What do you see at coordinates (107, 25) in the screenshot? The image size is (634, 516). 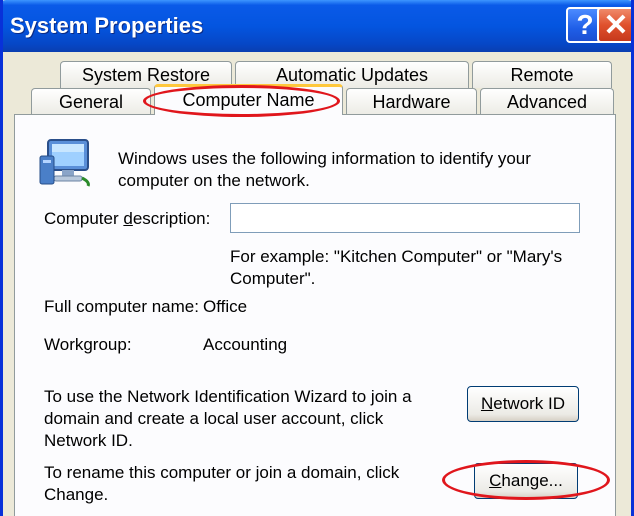 I see `window-title: System Properties` at bounding box center [107, 25].